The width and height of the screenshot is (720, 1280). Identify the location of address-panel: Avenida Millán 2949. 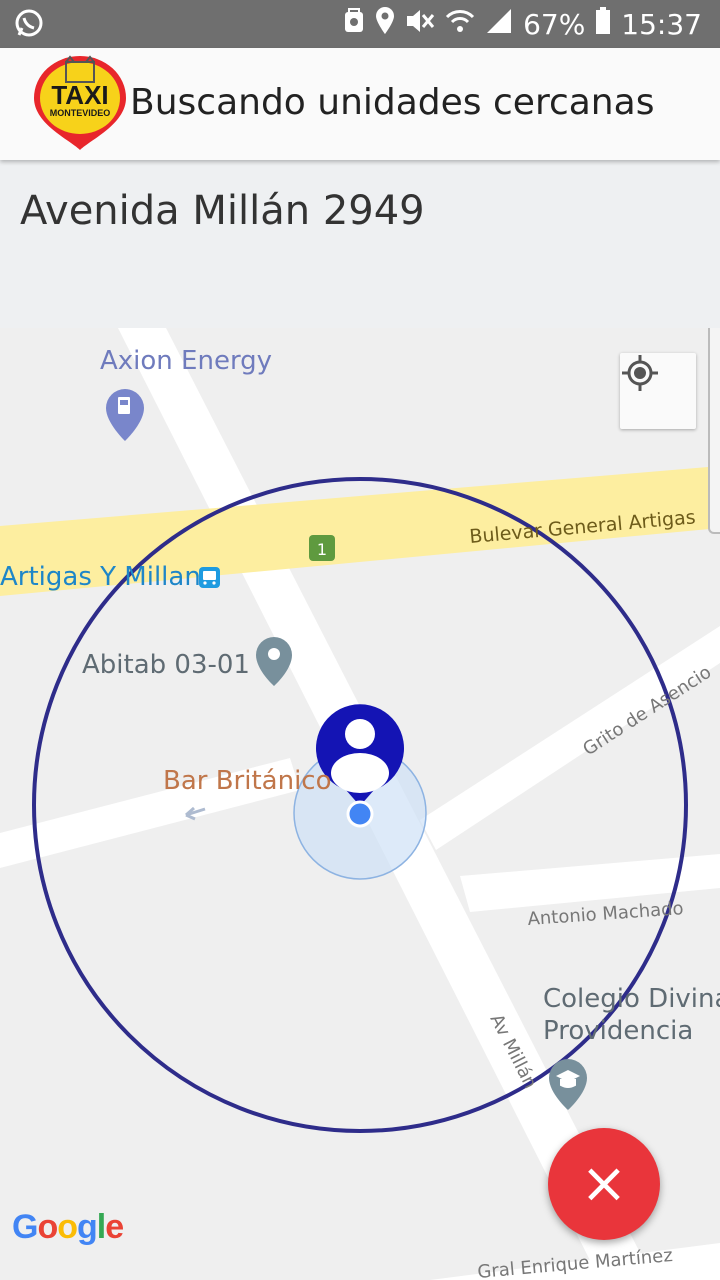
(360, 244).